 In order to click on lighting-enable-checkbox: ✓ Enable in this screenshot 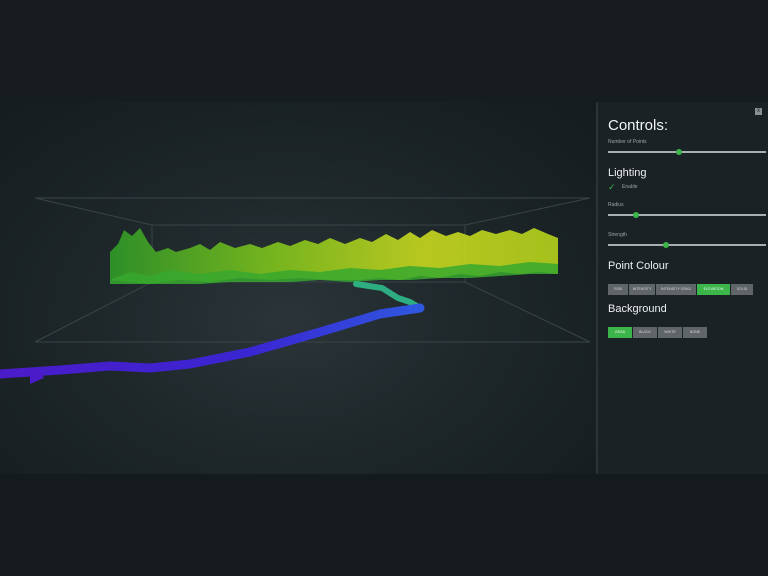, I will do `click(623, 187)`.